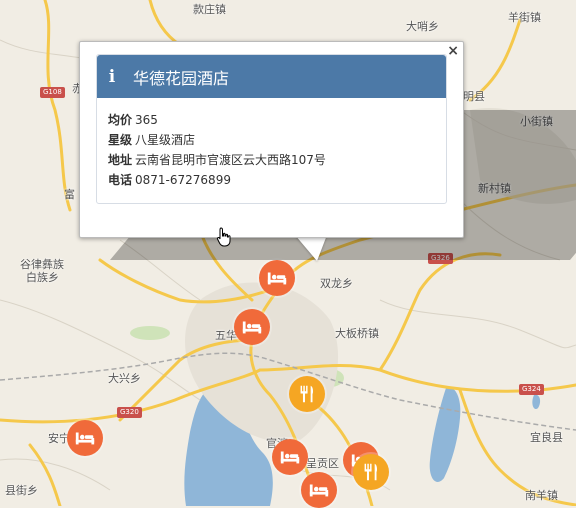 This screenshot has width=576, height=508. I want to click on field-value: 八星级酒店, so click(165, 140).